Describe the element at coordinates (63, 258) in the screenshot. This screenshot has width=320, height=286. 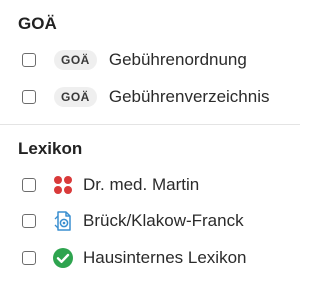
I see `green-check-circle-icon` at that location.